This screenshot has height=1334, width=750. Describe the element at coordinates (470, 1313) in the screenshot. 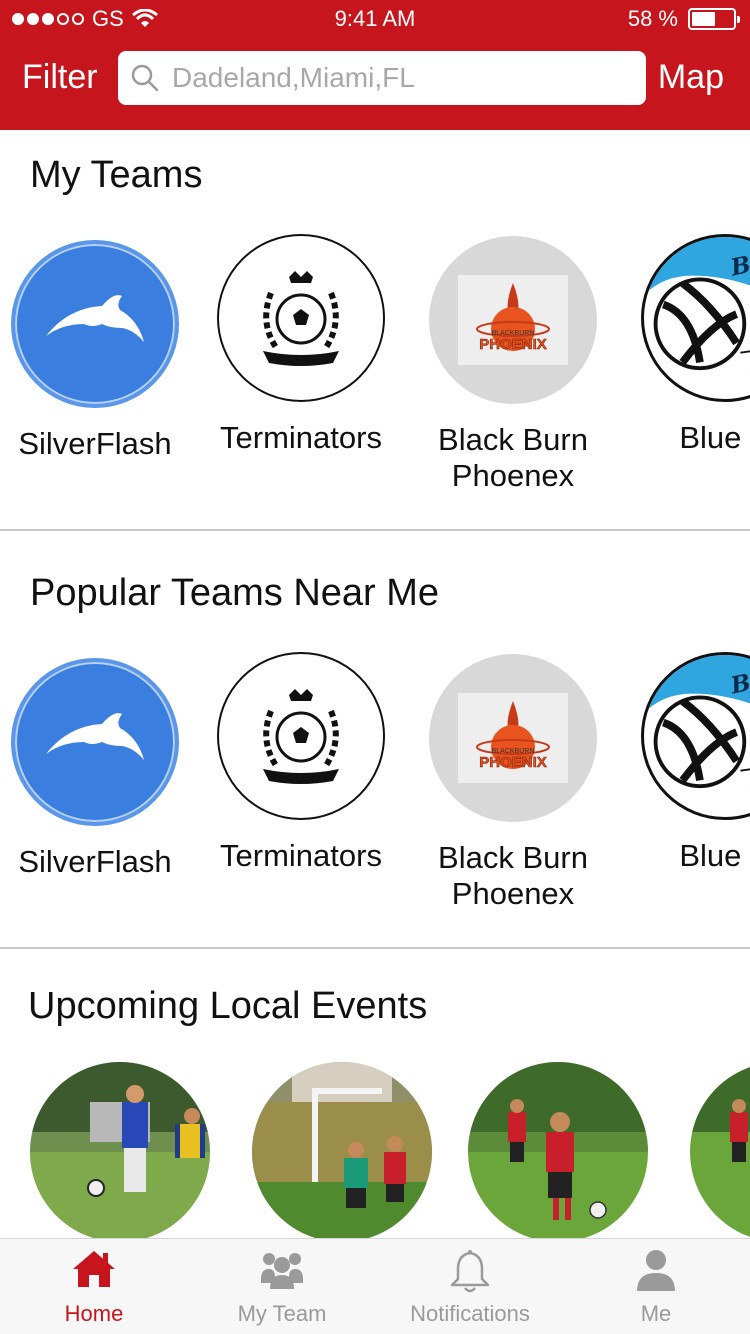

I see `tab-label: Notifications` at that location.